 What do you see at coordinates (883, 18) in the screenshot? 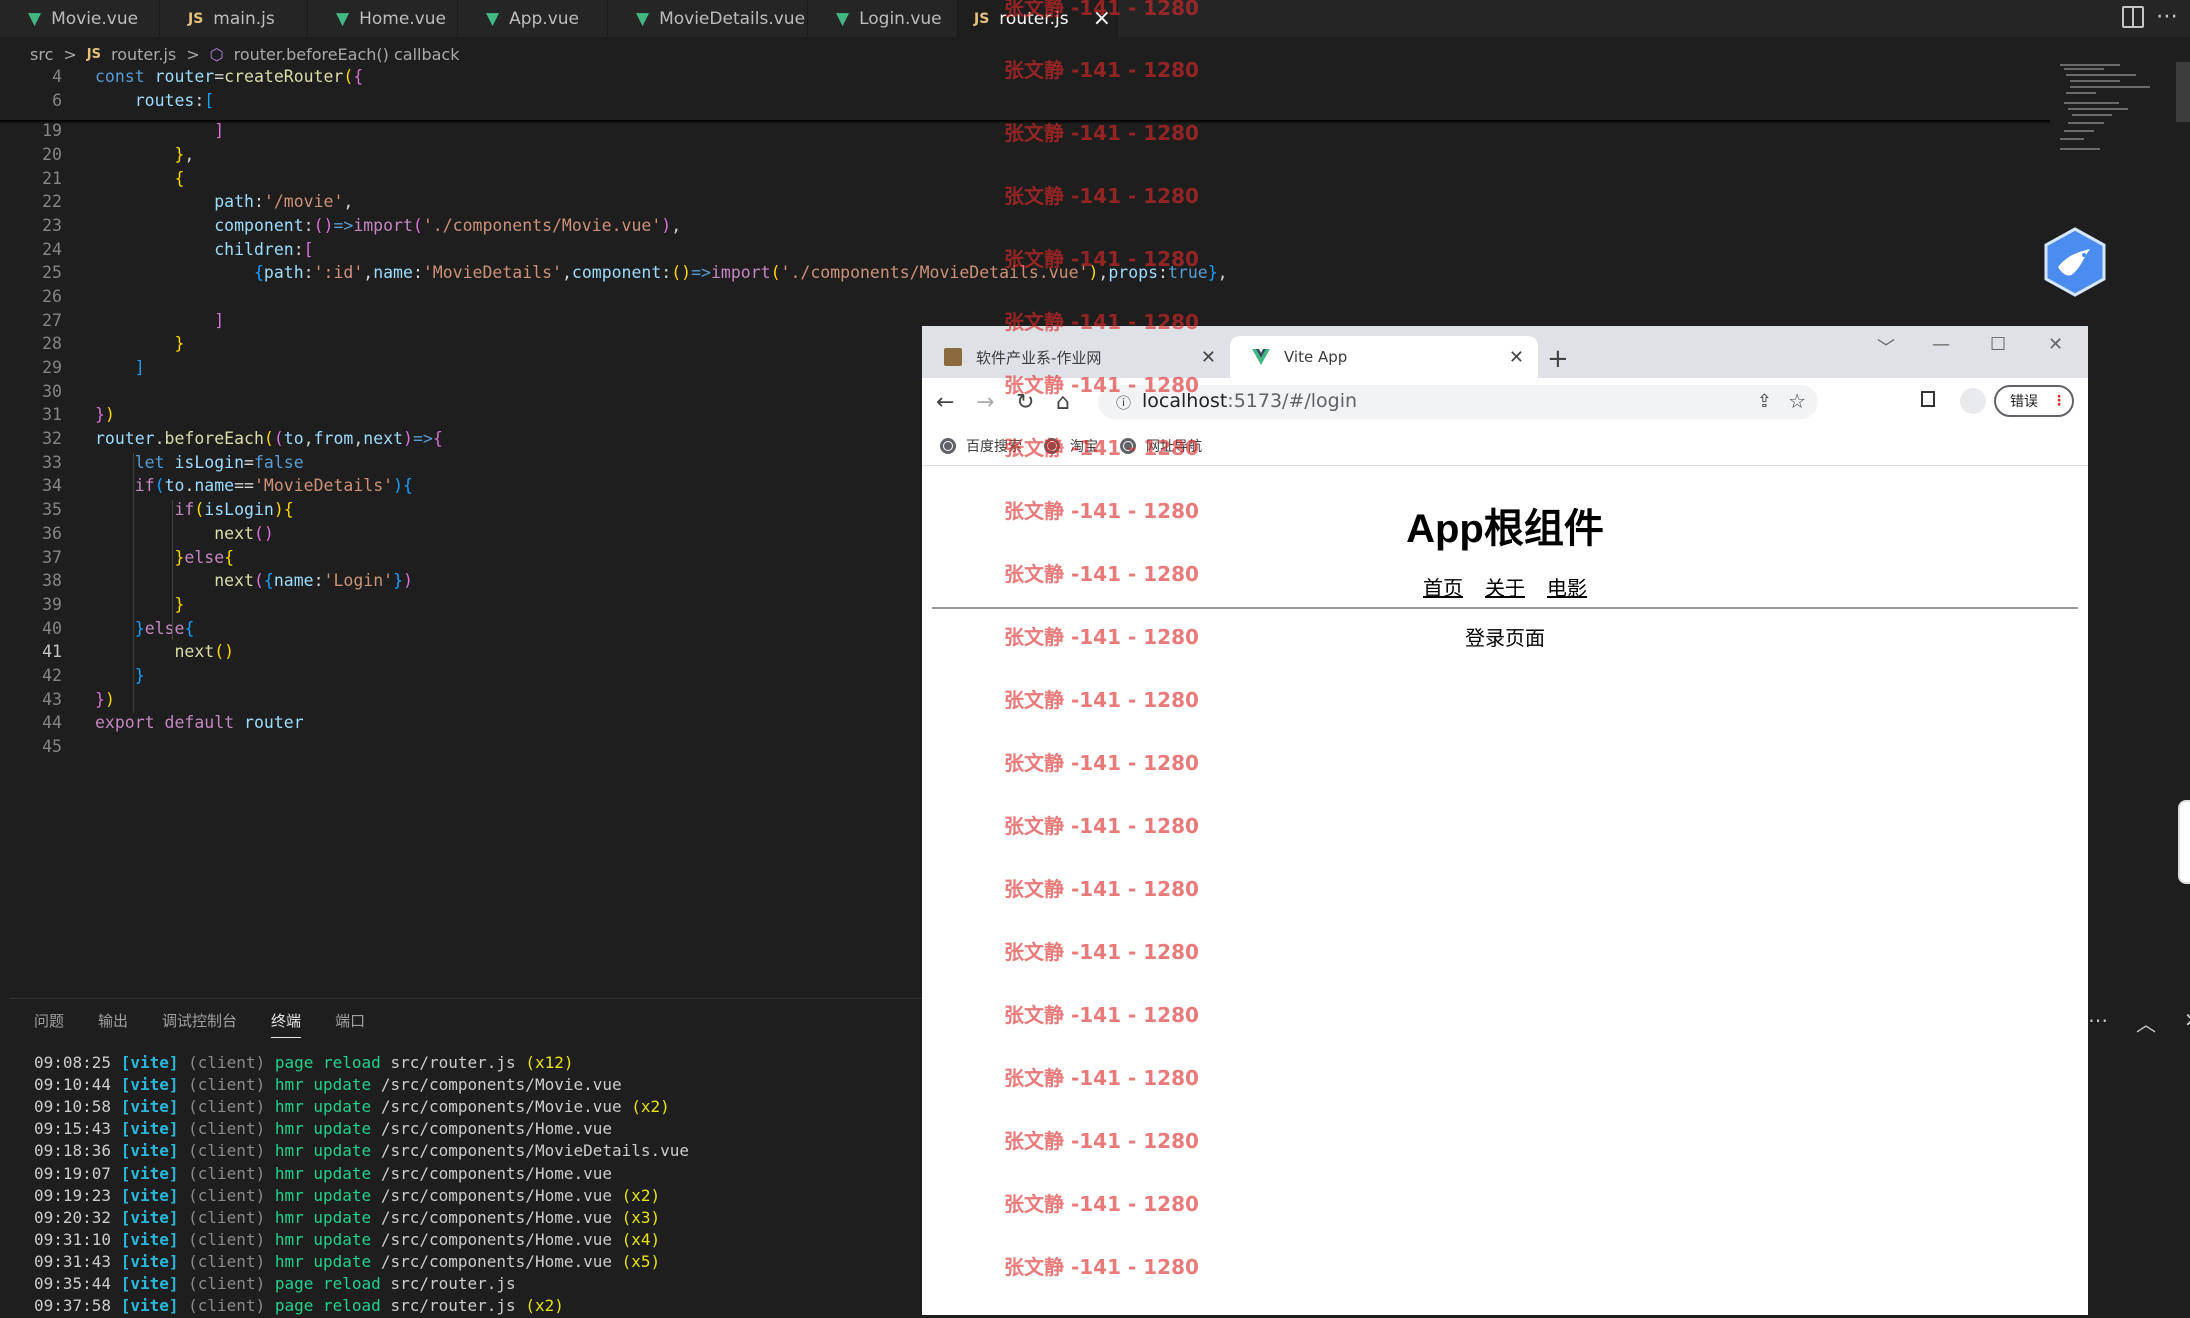
I see `tab-login-vue: ▼ Login.vue` at bounding box center [883, 18].